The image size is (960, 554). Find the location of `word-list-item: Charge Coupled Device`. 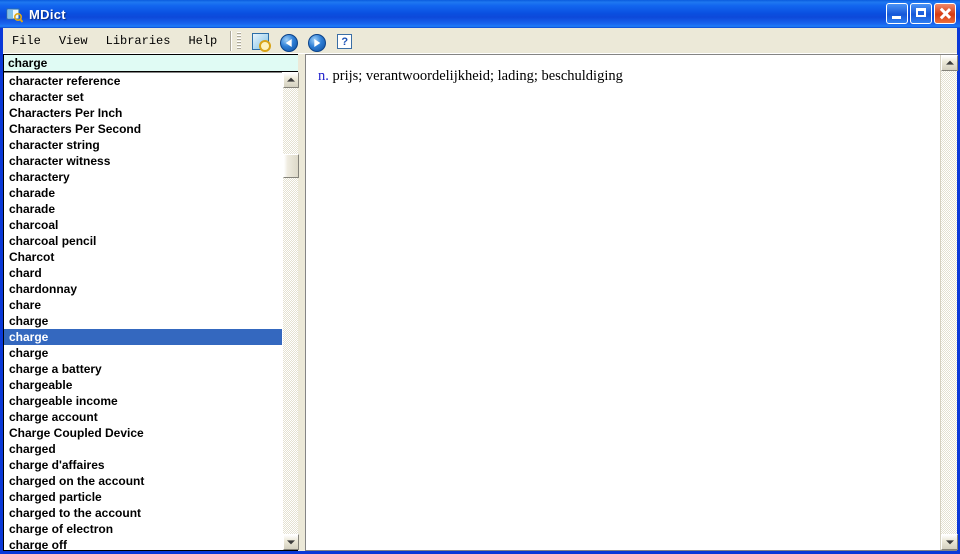

word-list-item: Charge Coupled Device is located at coordinates (143, 433).